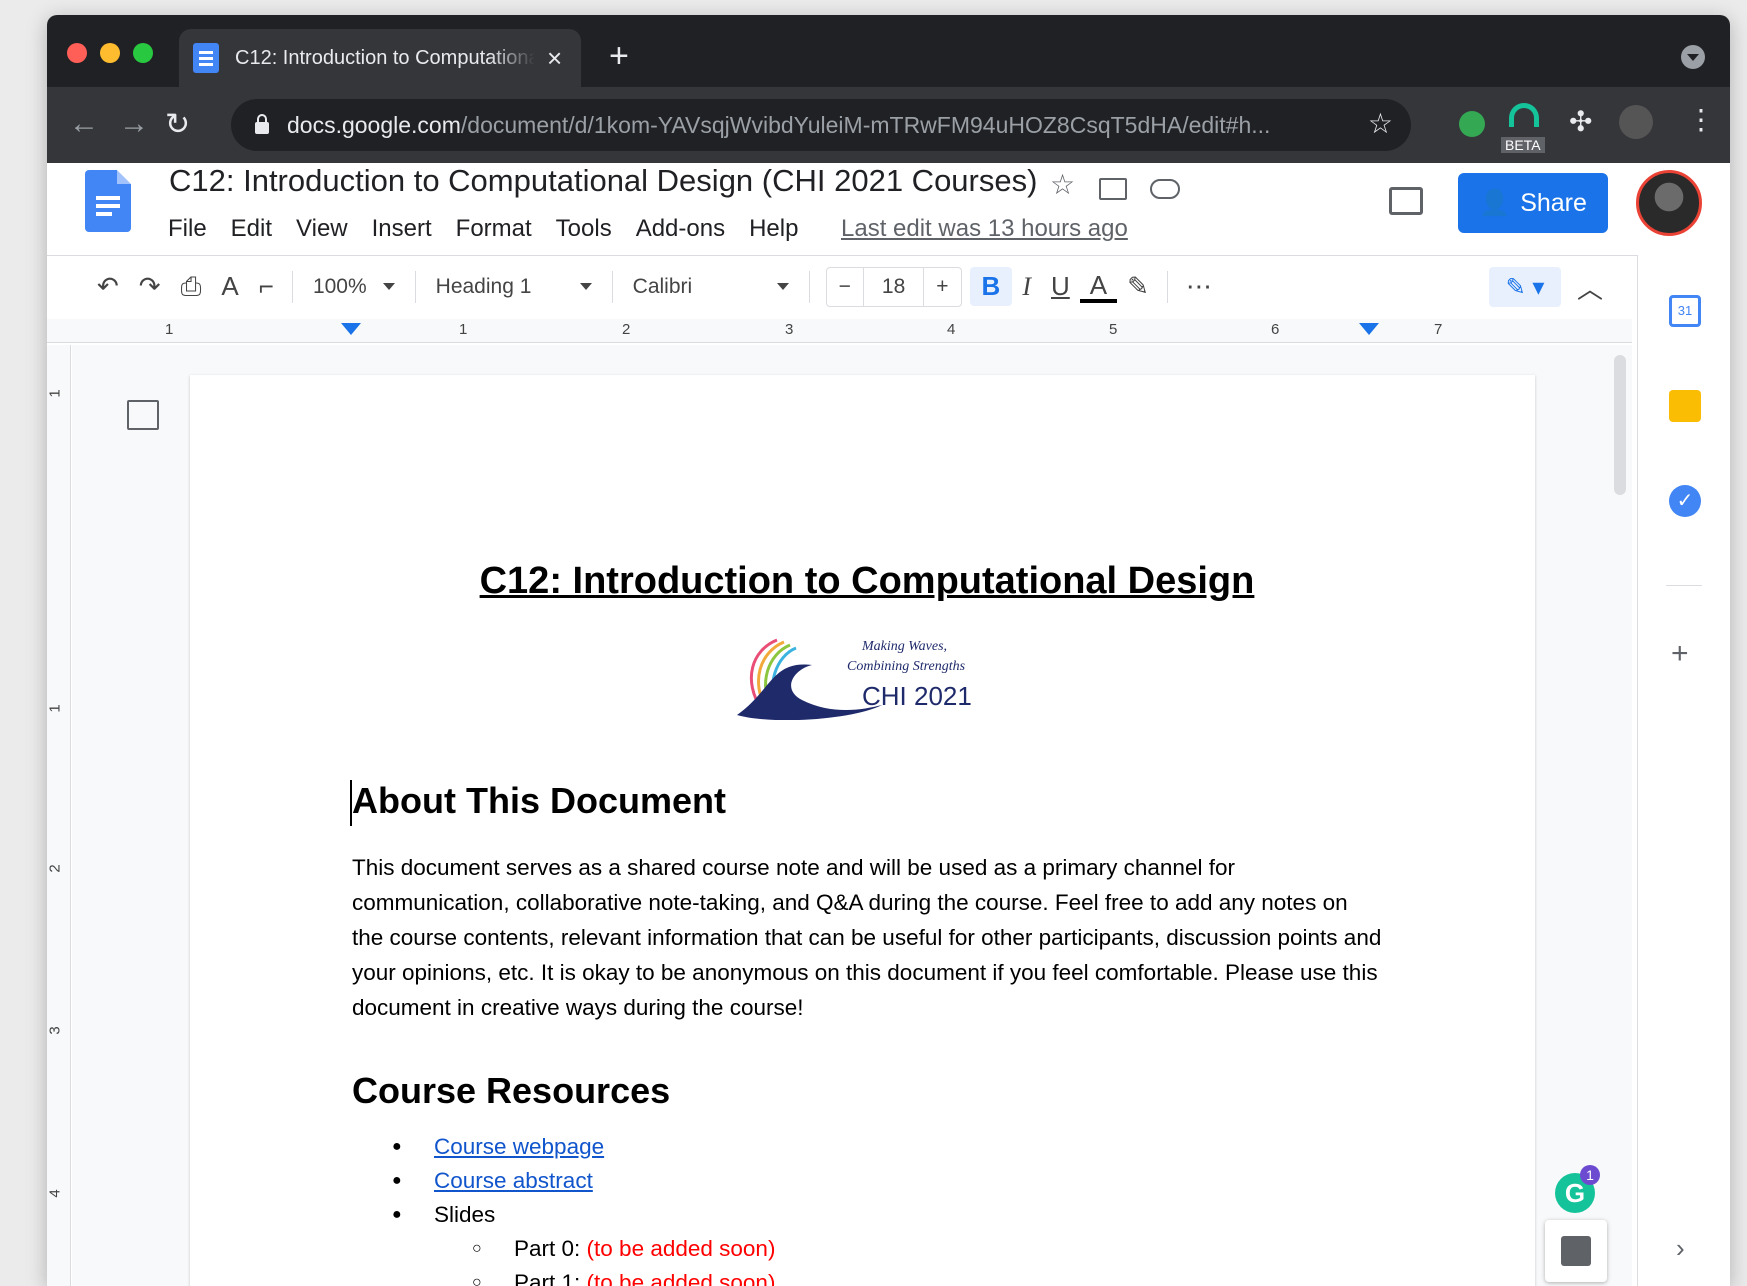 The height and width of the screenshot is (1286, 1747). Describe the element at coordinates (1685, 311) in the screenshot. I see `calendar-icon: 31` at that location.